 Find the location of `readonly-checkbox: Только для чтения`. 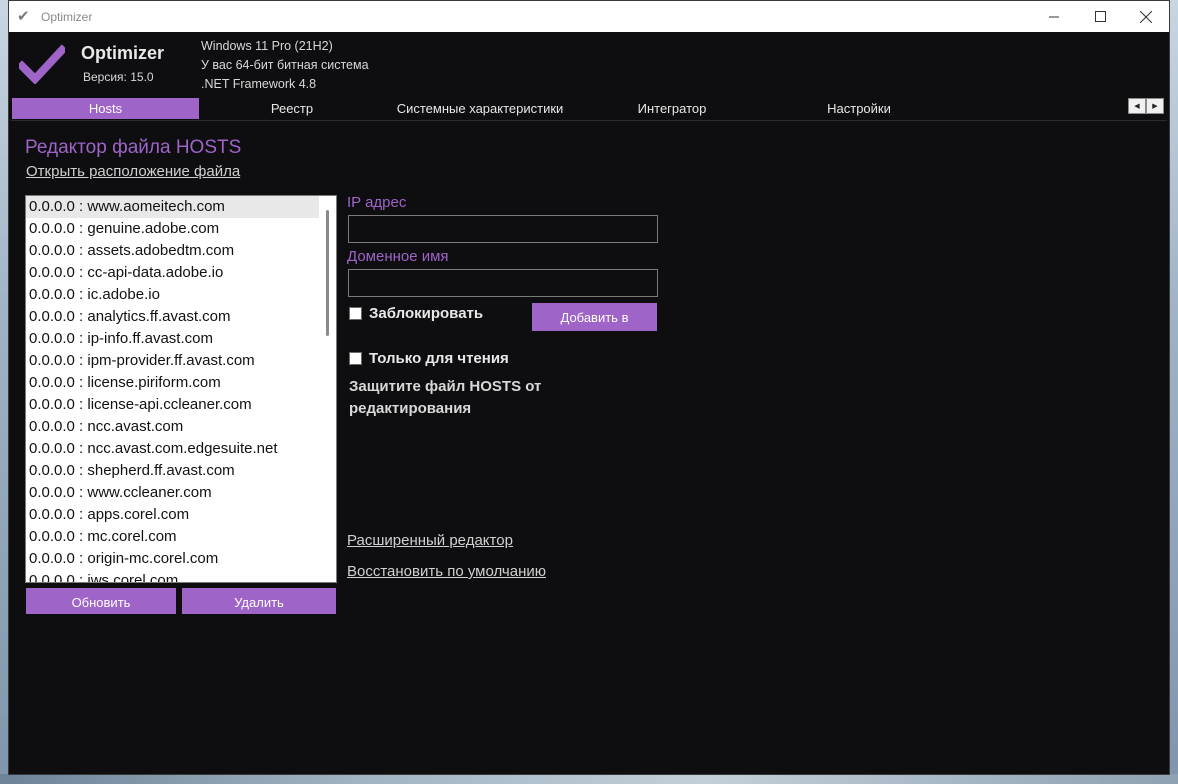

readonly-checkbox: Только для чтения is located at coordinates (429, 358).